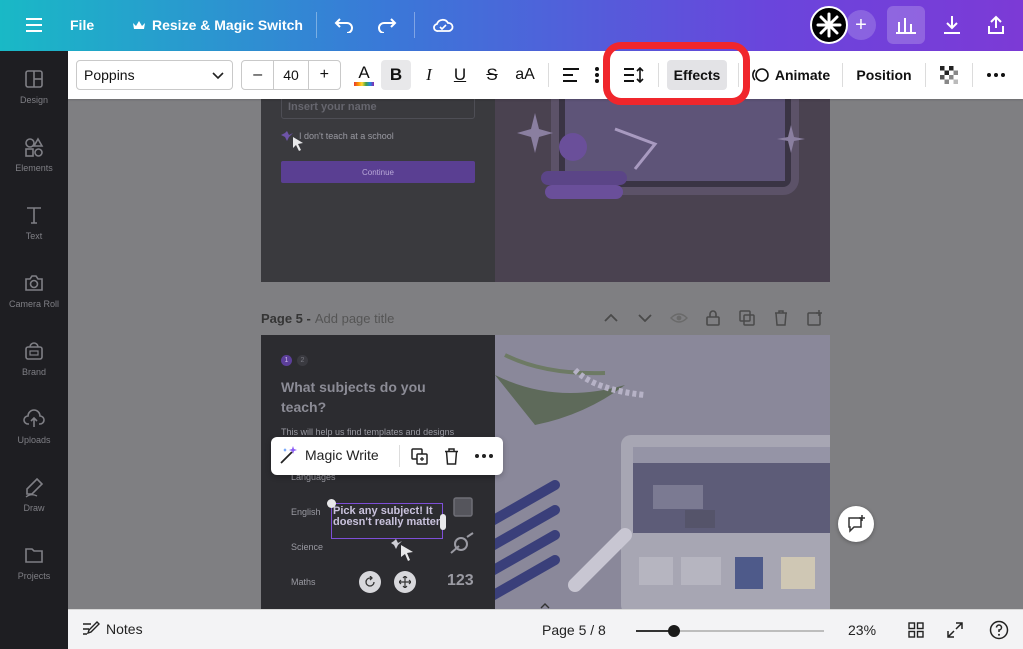 The width and height of the screenshot is (1023, 649). I want to click on sidebar-item-text: Text, so click(34, 234).